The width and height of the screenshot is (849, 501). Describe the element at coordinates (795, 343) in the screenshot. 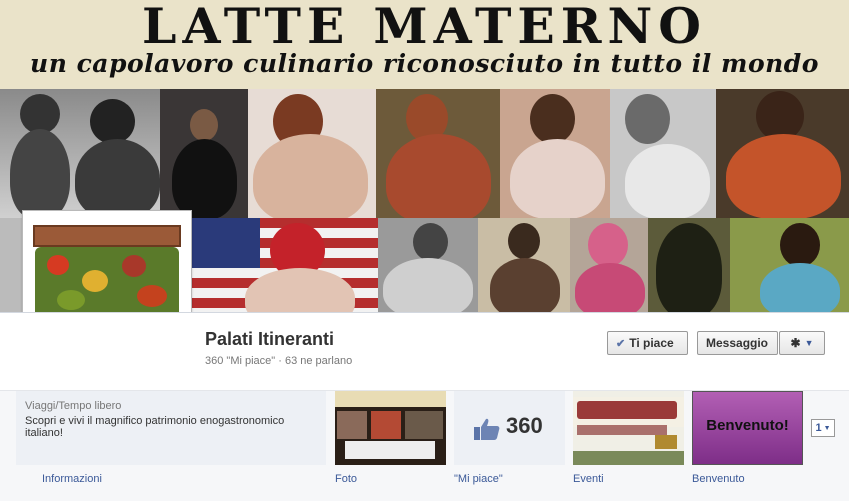

I see `gear-icon: ✱` at that location.